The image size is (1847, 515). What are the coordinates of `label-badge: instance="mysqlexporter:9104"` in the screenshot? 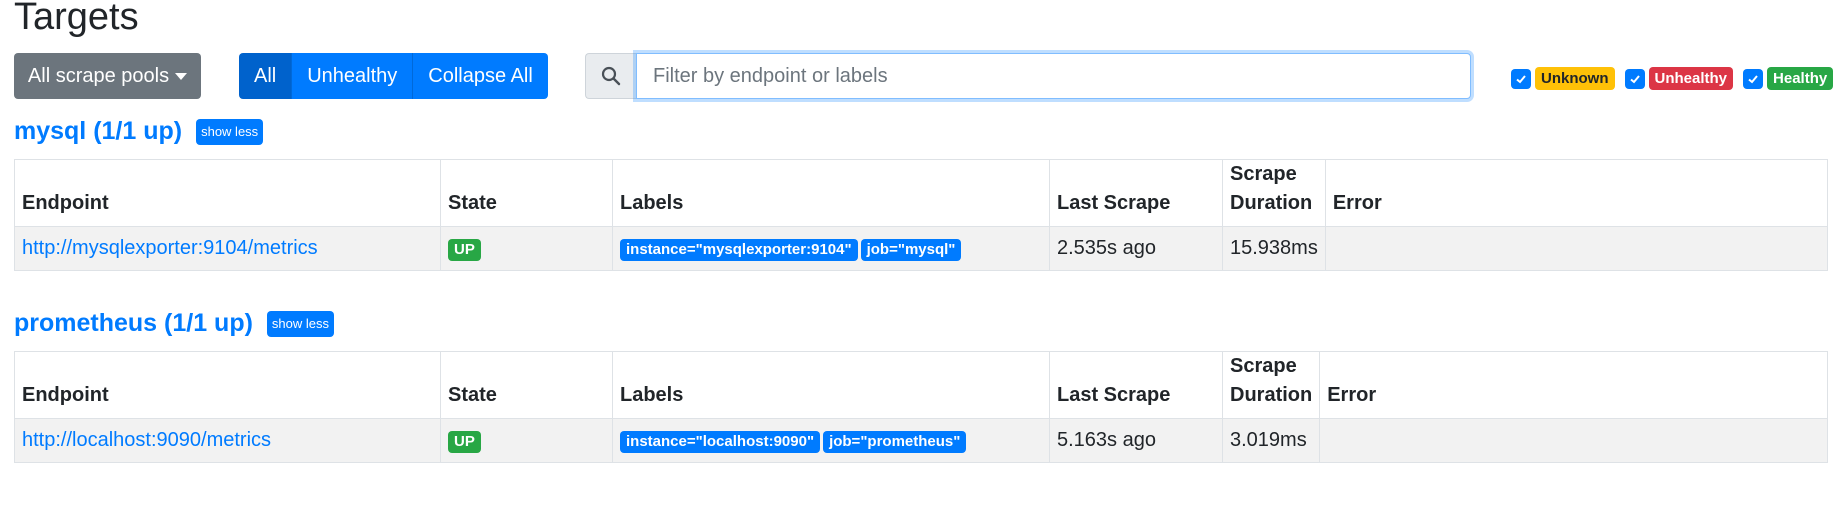 It's located at (739, 249).